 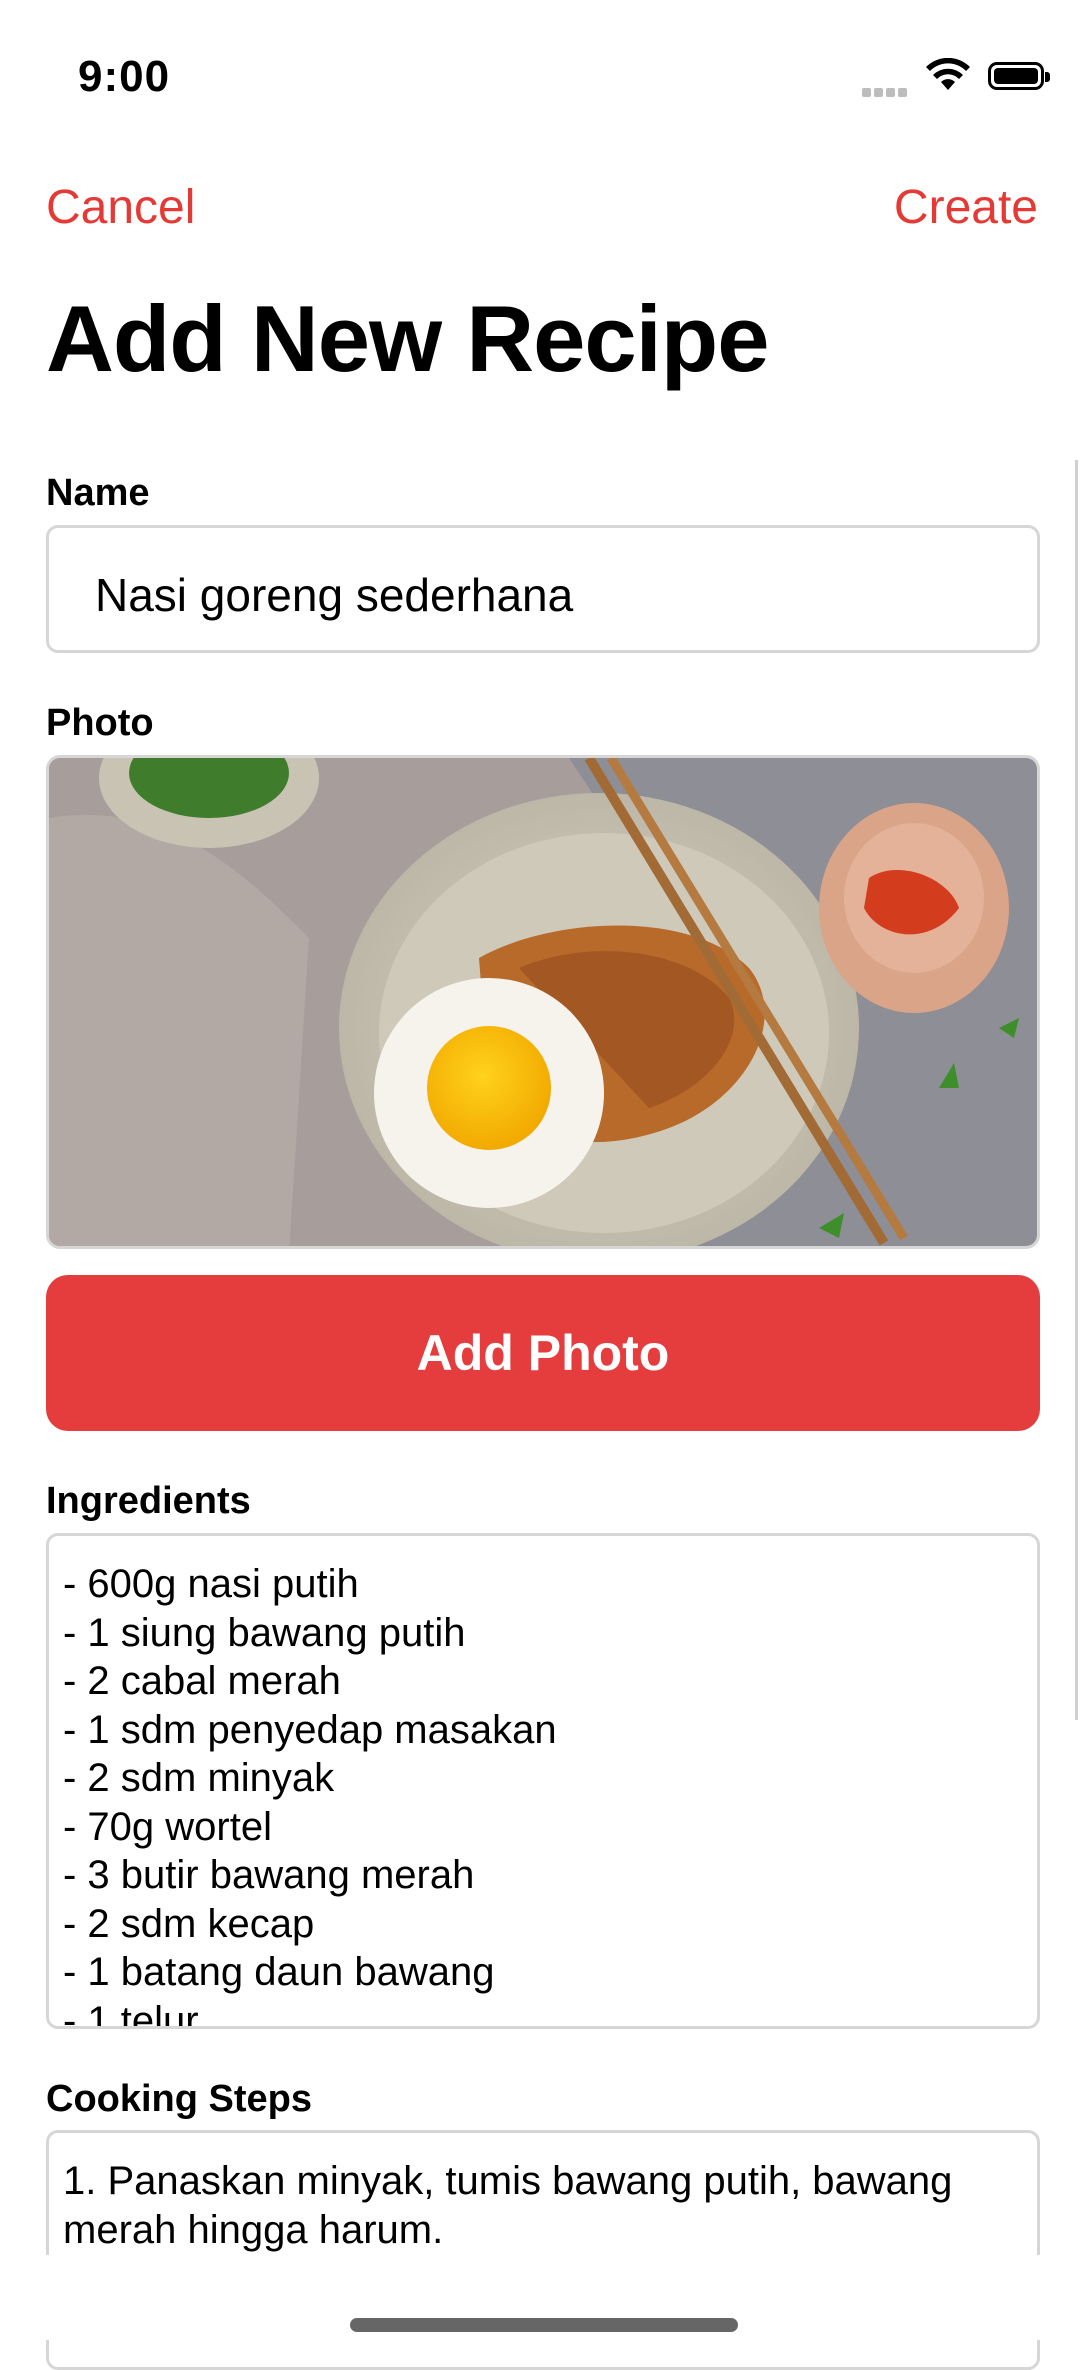 I want to click on photo-label: Photo, so click(x=100, y=723).